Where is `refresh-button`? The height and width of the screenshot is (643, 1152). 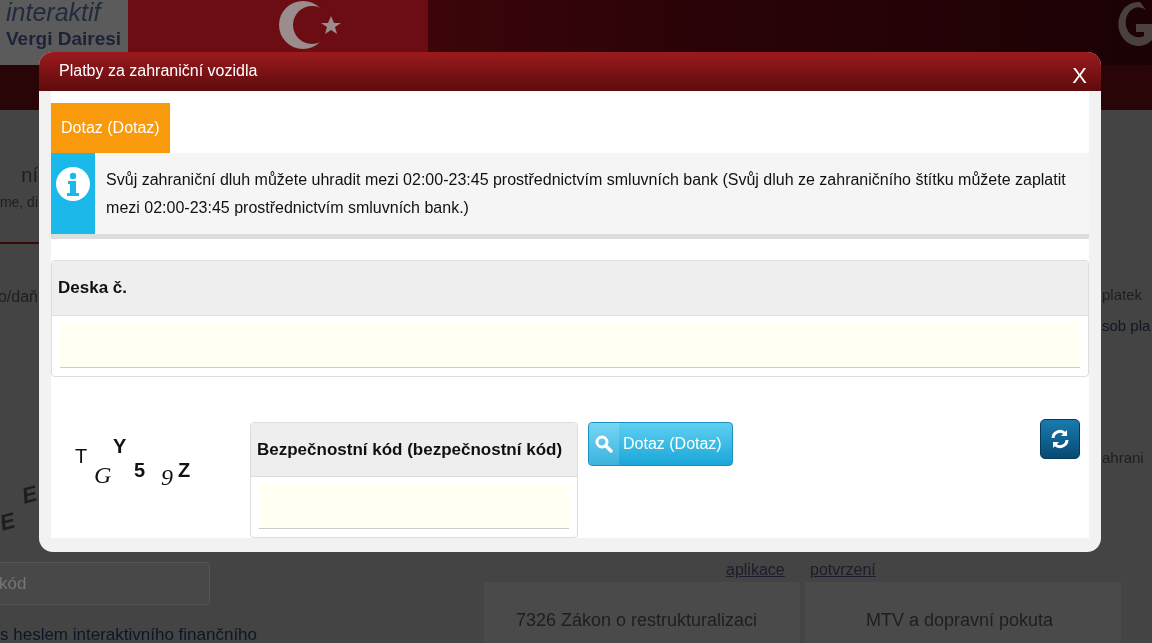 refresh-button is located at coordinates (1060, 438).